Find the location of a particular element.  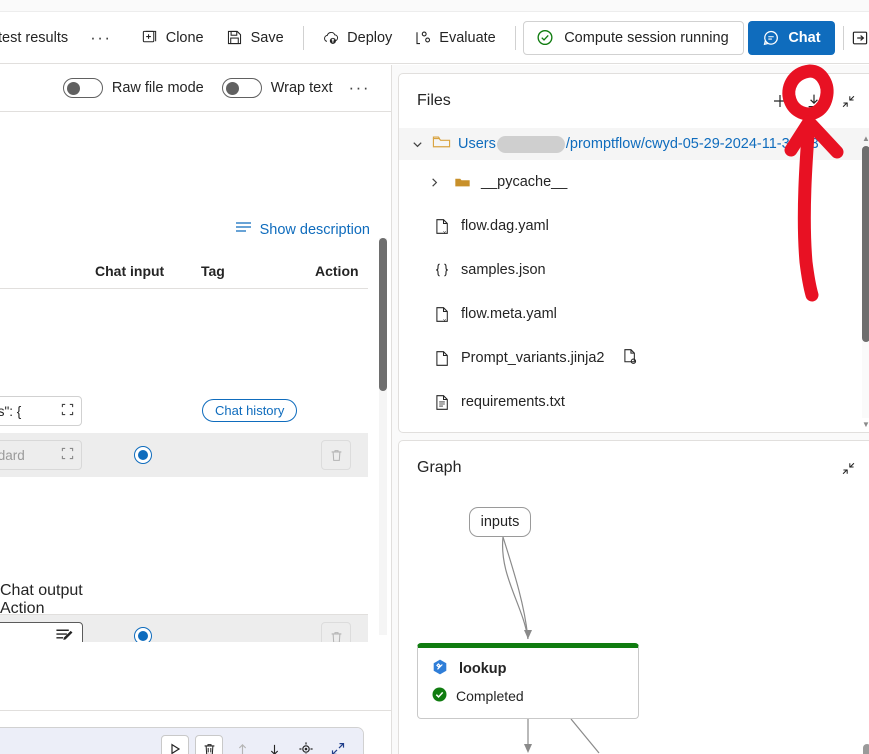

output-table-header: Chat output Action is located at coordinates (184, 599).